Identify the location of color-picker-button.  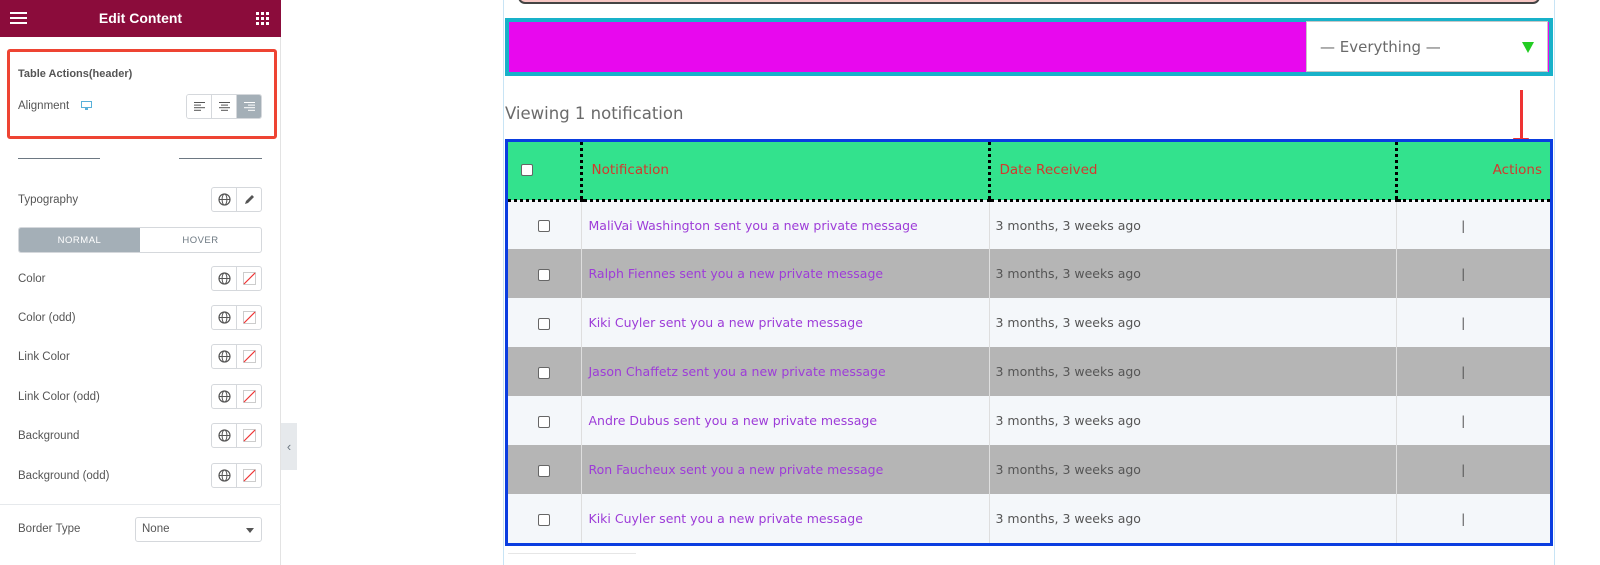
(249, 278).